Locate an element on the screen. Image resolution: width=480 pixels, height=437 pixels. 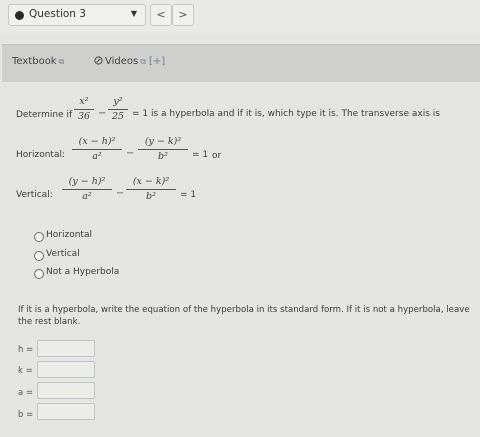
fraction-numerator: (x − h)² is located at coordinates (97, 141).